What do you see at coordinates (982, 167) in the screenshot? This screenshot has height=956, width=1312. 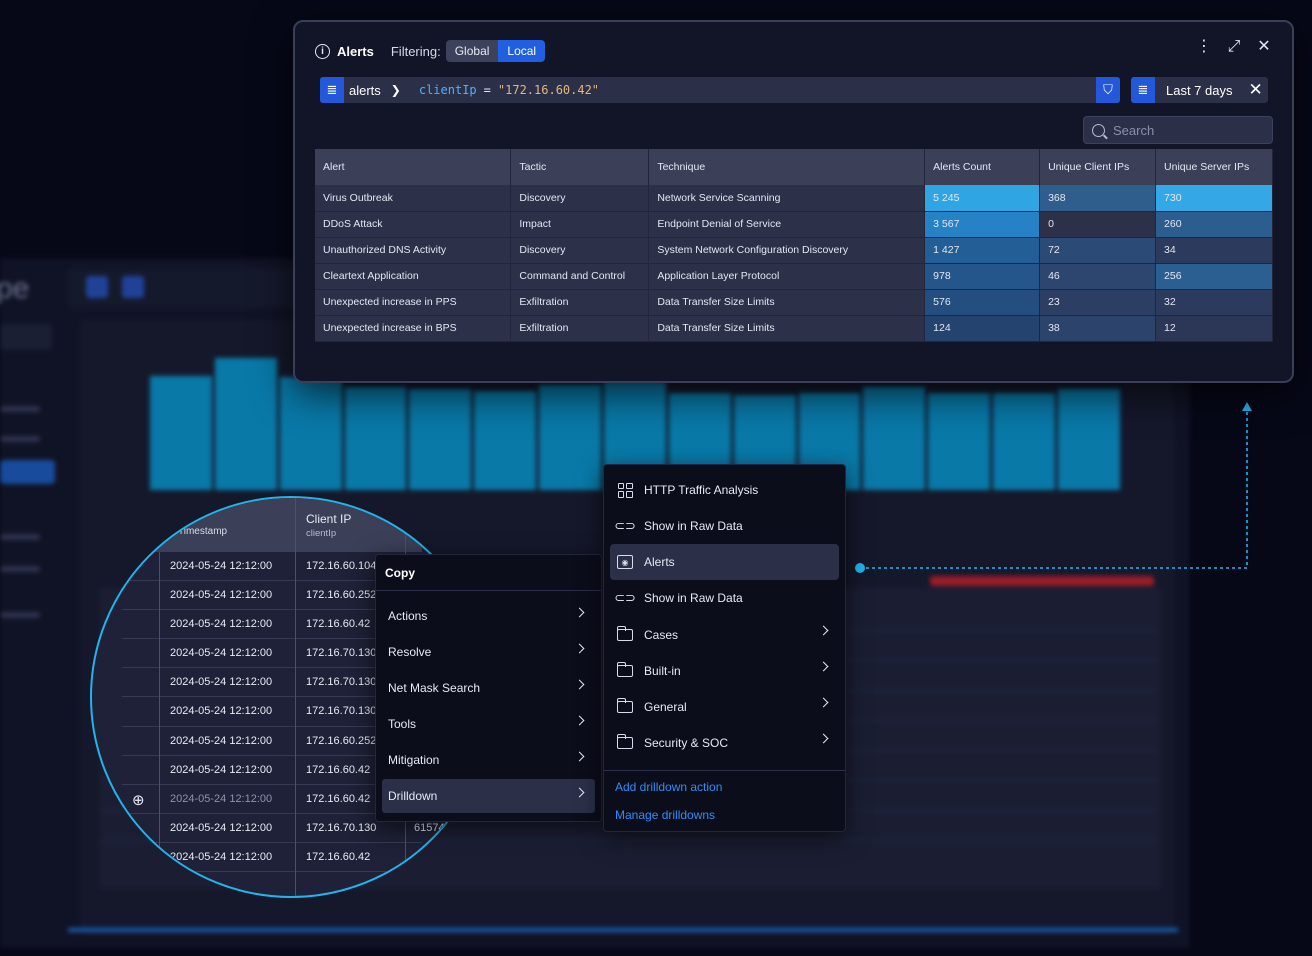 I see `column-header-alerts-count: Alerts Count` at bounding box center [982, 167].